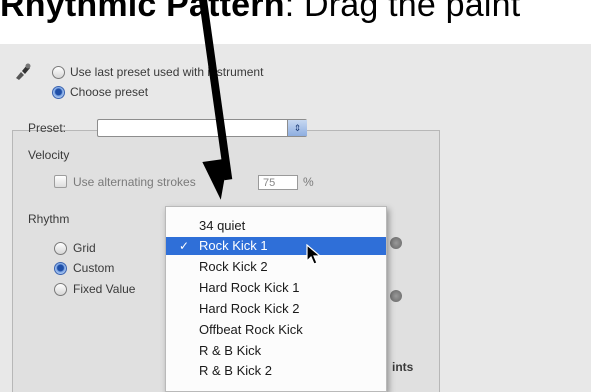  I want to click on rhythm-grid-label: Grid, so click(84, 248).